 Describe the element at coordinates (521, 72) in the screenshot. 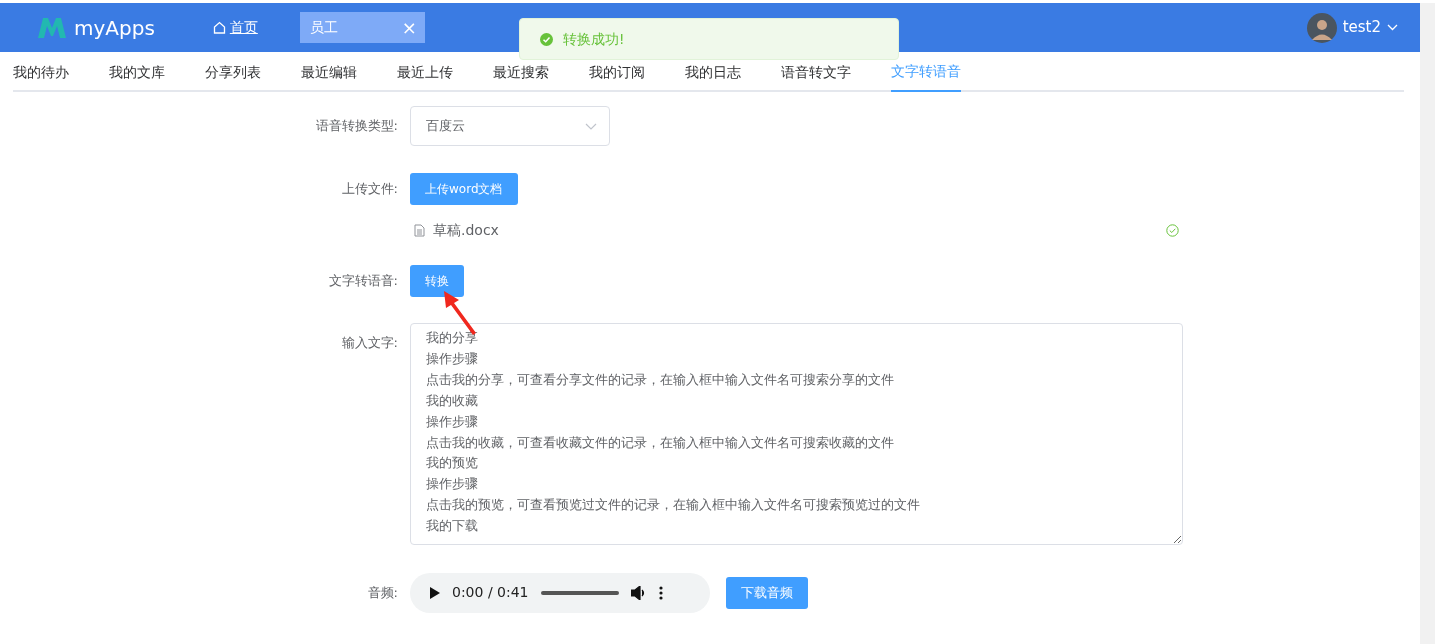

I see `tab: 最近搜索` at that location.